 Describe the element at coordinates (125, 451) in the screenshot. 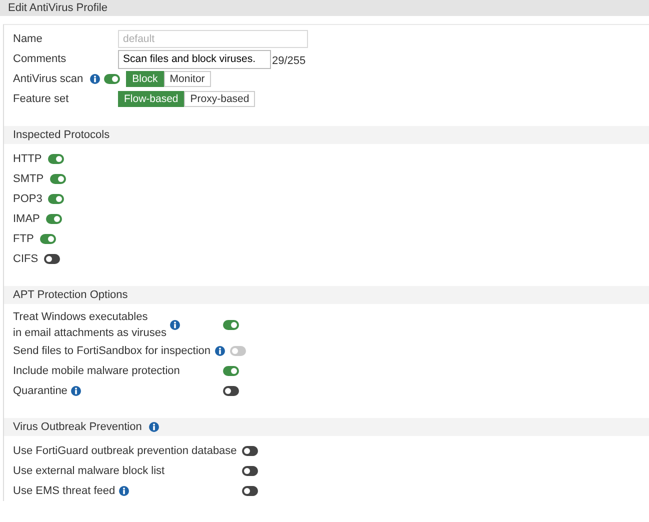

I see `option-label: Use FortiGuard outbreak prevention database` at that location.